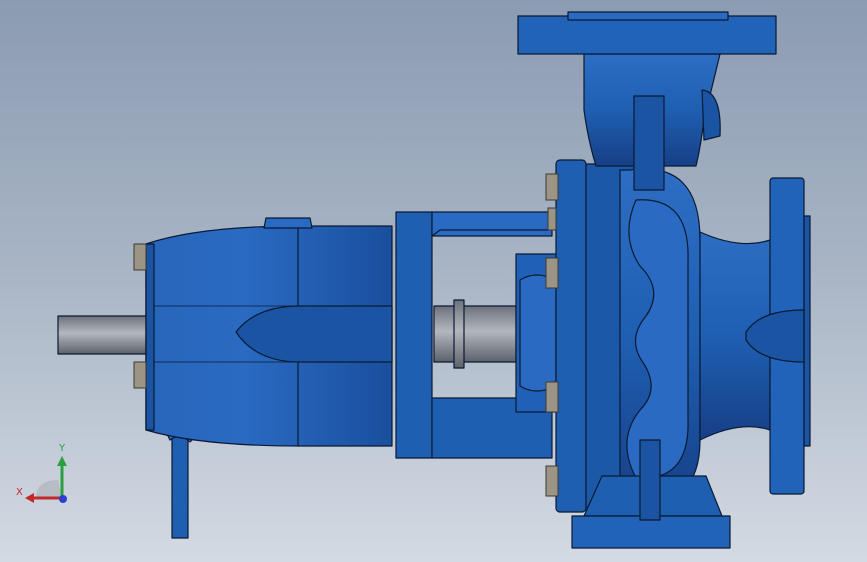 The height and width of the screenshot is (562, 867). Describe the element at coordinates (571, 336) in the screenshot. I see `casing-flange` at that location.